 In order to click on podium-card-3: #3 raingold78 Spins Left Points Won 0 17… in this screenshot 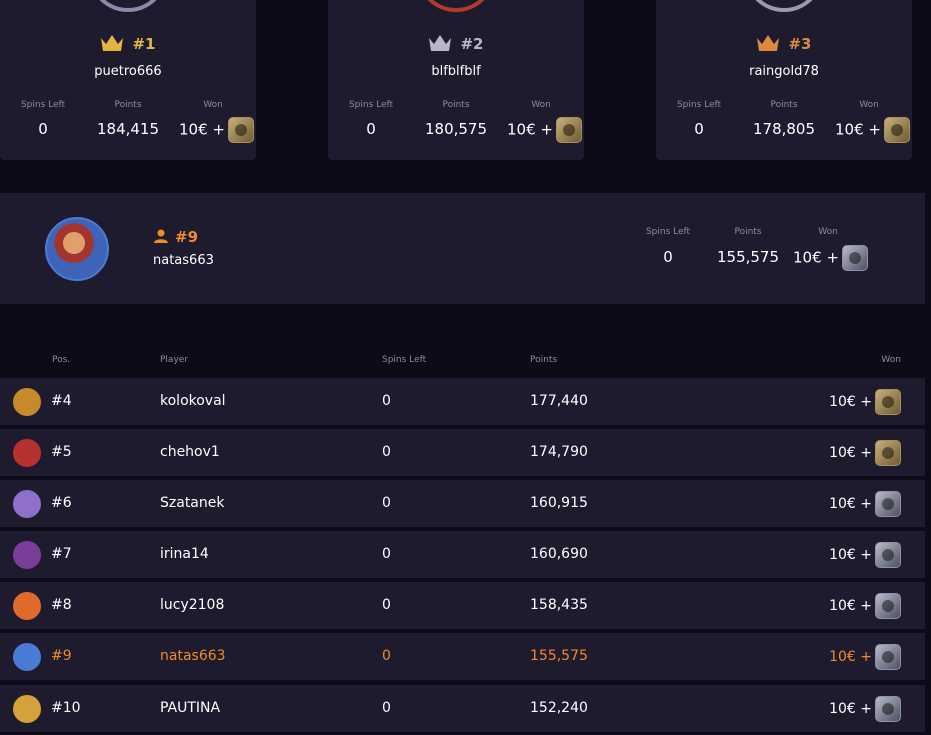, I will do `click(784, 80)`.